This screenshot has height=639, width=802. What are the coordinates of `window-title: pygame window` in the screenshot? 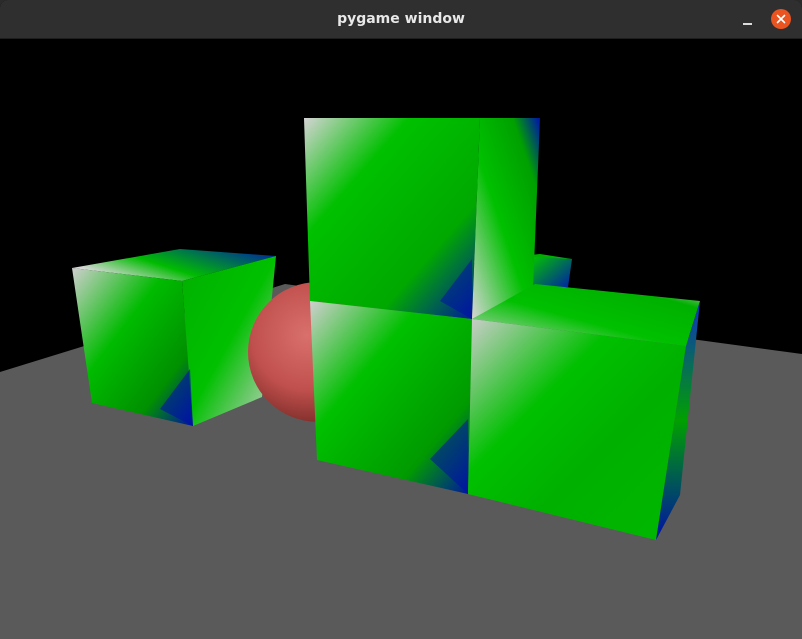 It's located at (401, 19).